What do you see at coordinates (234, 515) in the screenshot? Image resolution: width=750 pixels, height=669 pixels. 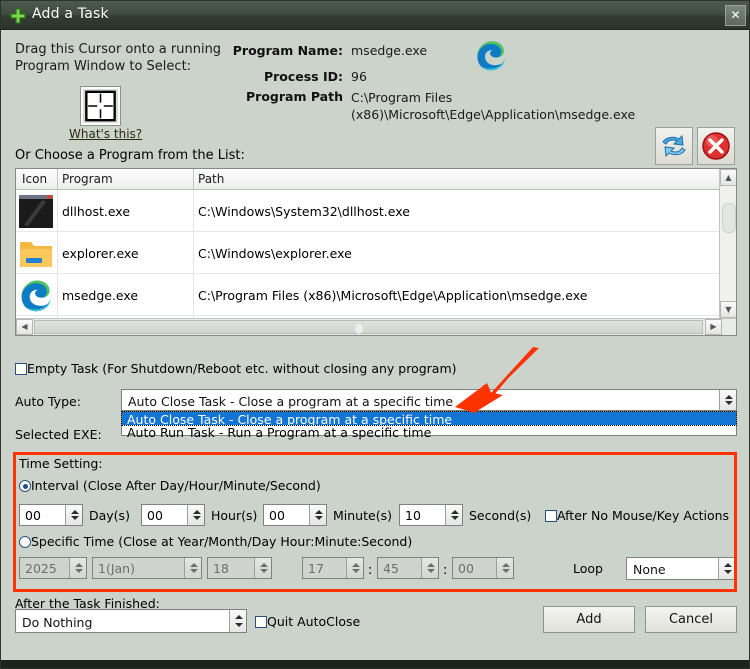 I see `hours-unit: Hour(s)` at bounding box center [234, 515].